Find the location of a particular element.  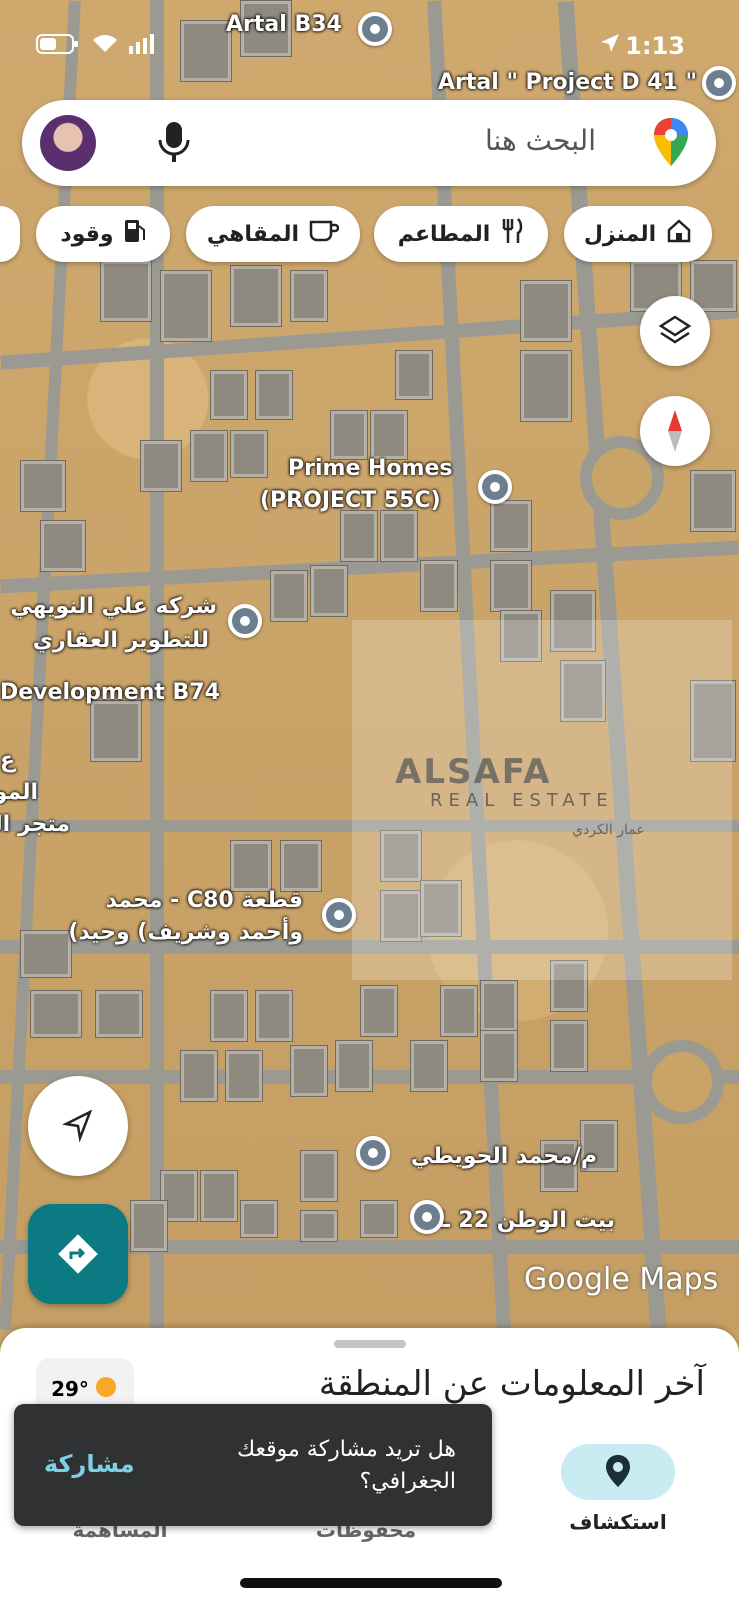

share-button: مشاركة is located at coordinates (89, 1464).